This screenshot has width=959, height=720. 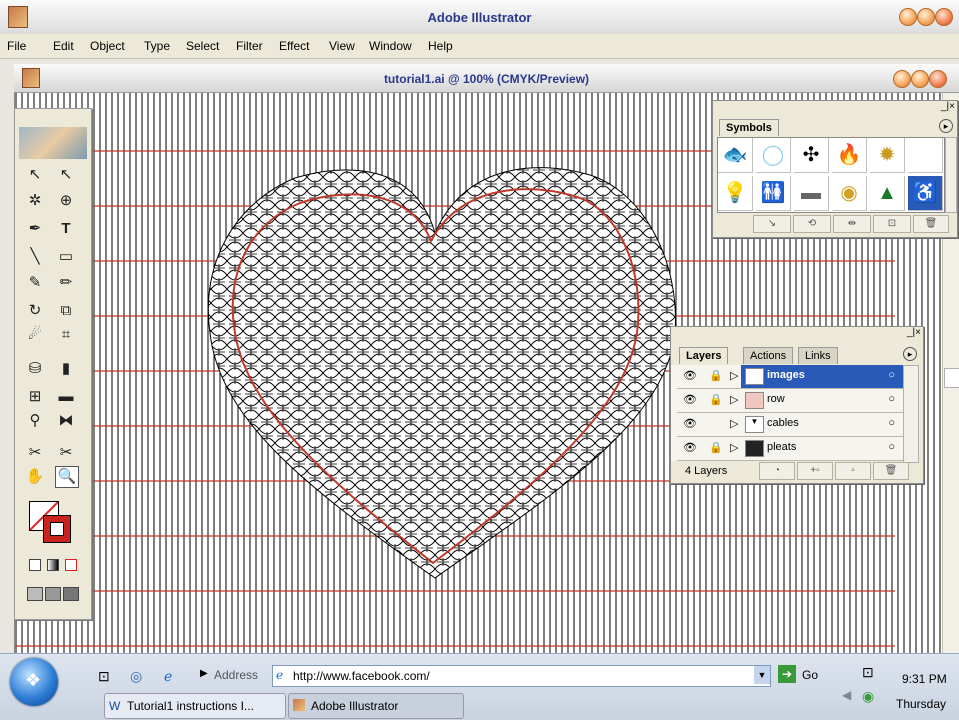 What do you see at coordinates (53, 565) in the screenshot?
I see `gradient-mode-icon` at bounding box center [53, 565].